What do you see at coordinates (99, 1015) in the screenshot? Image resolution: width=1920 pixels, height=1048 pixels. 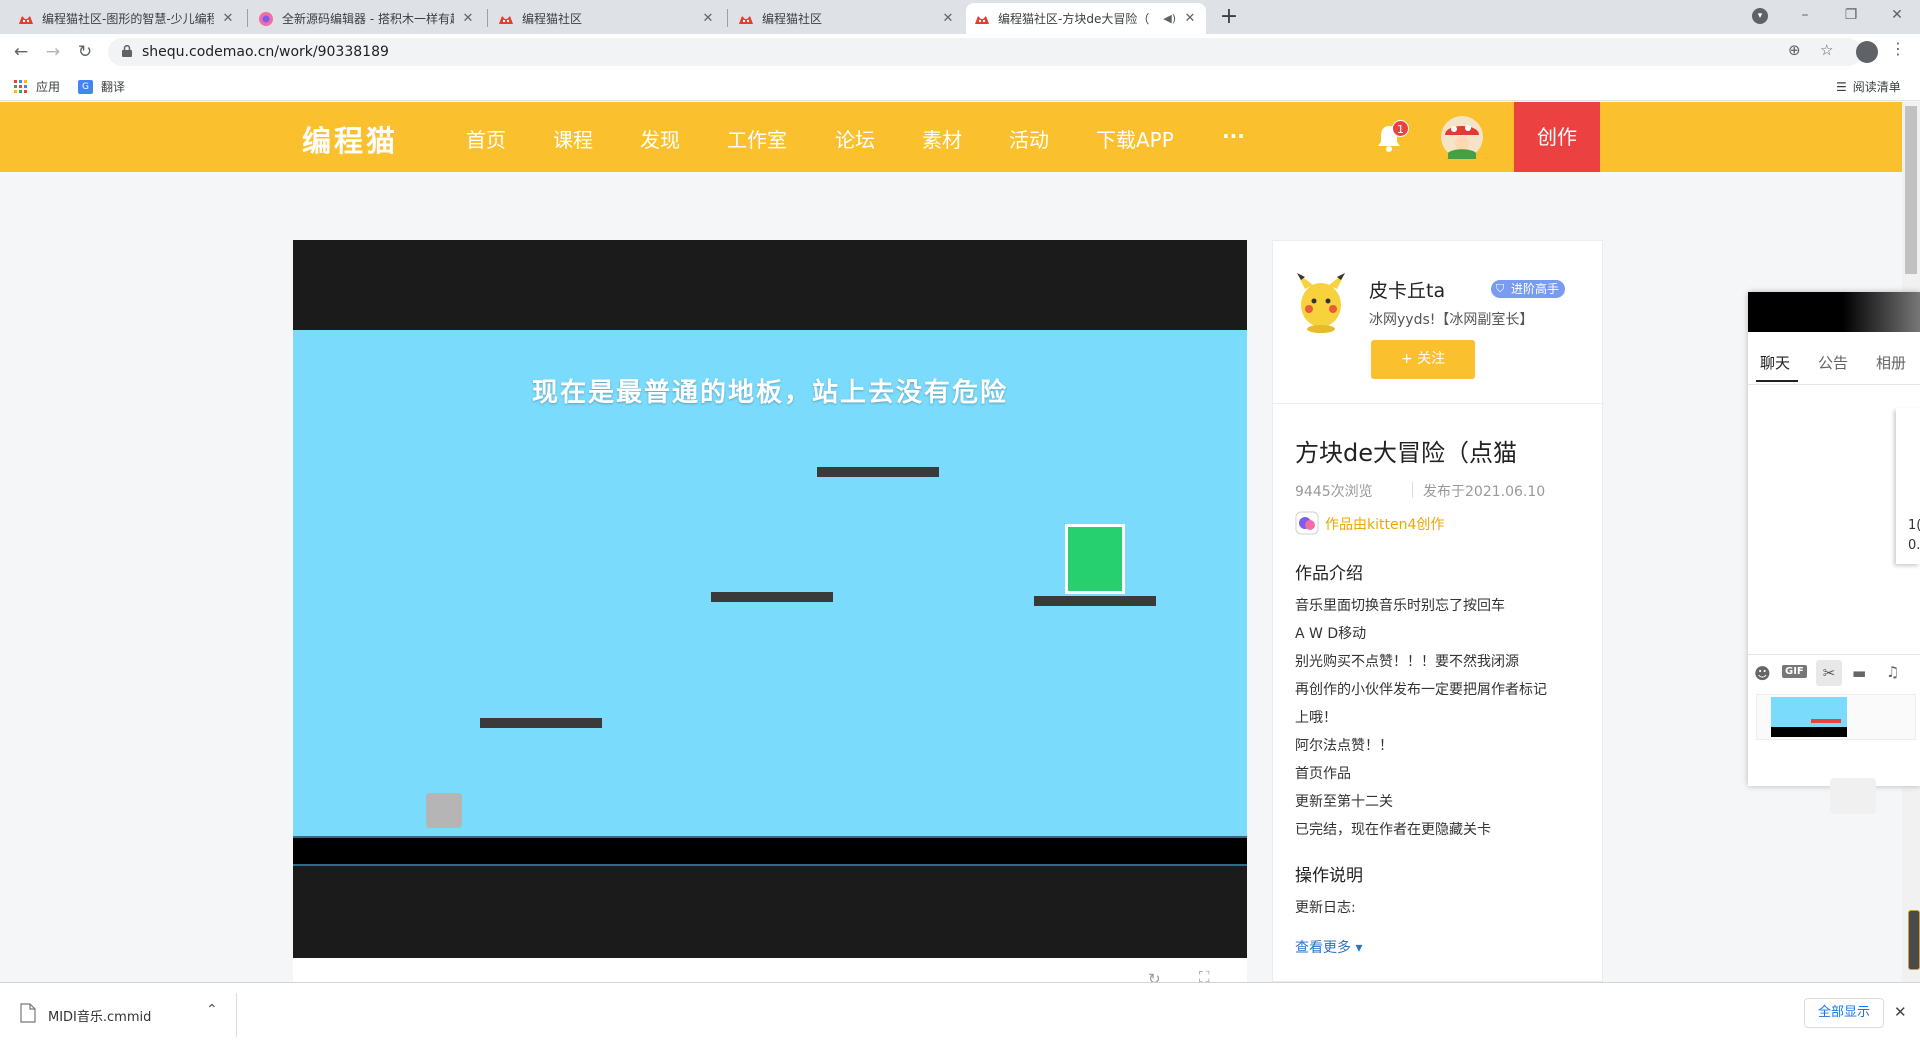 I see `download-file-name: MIDI音乐.cmmid` at bounding box center [99, 1015].